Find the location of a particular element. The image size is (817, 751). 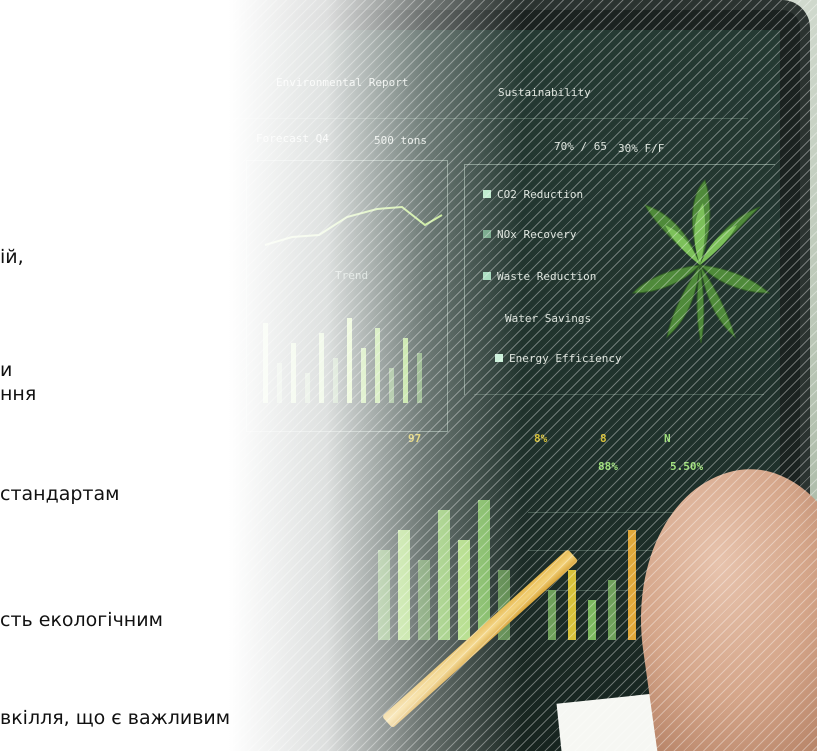

metric-2: 8% is located at coordinates (541, 438).